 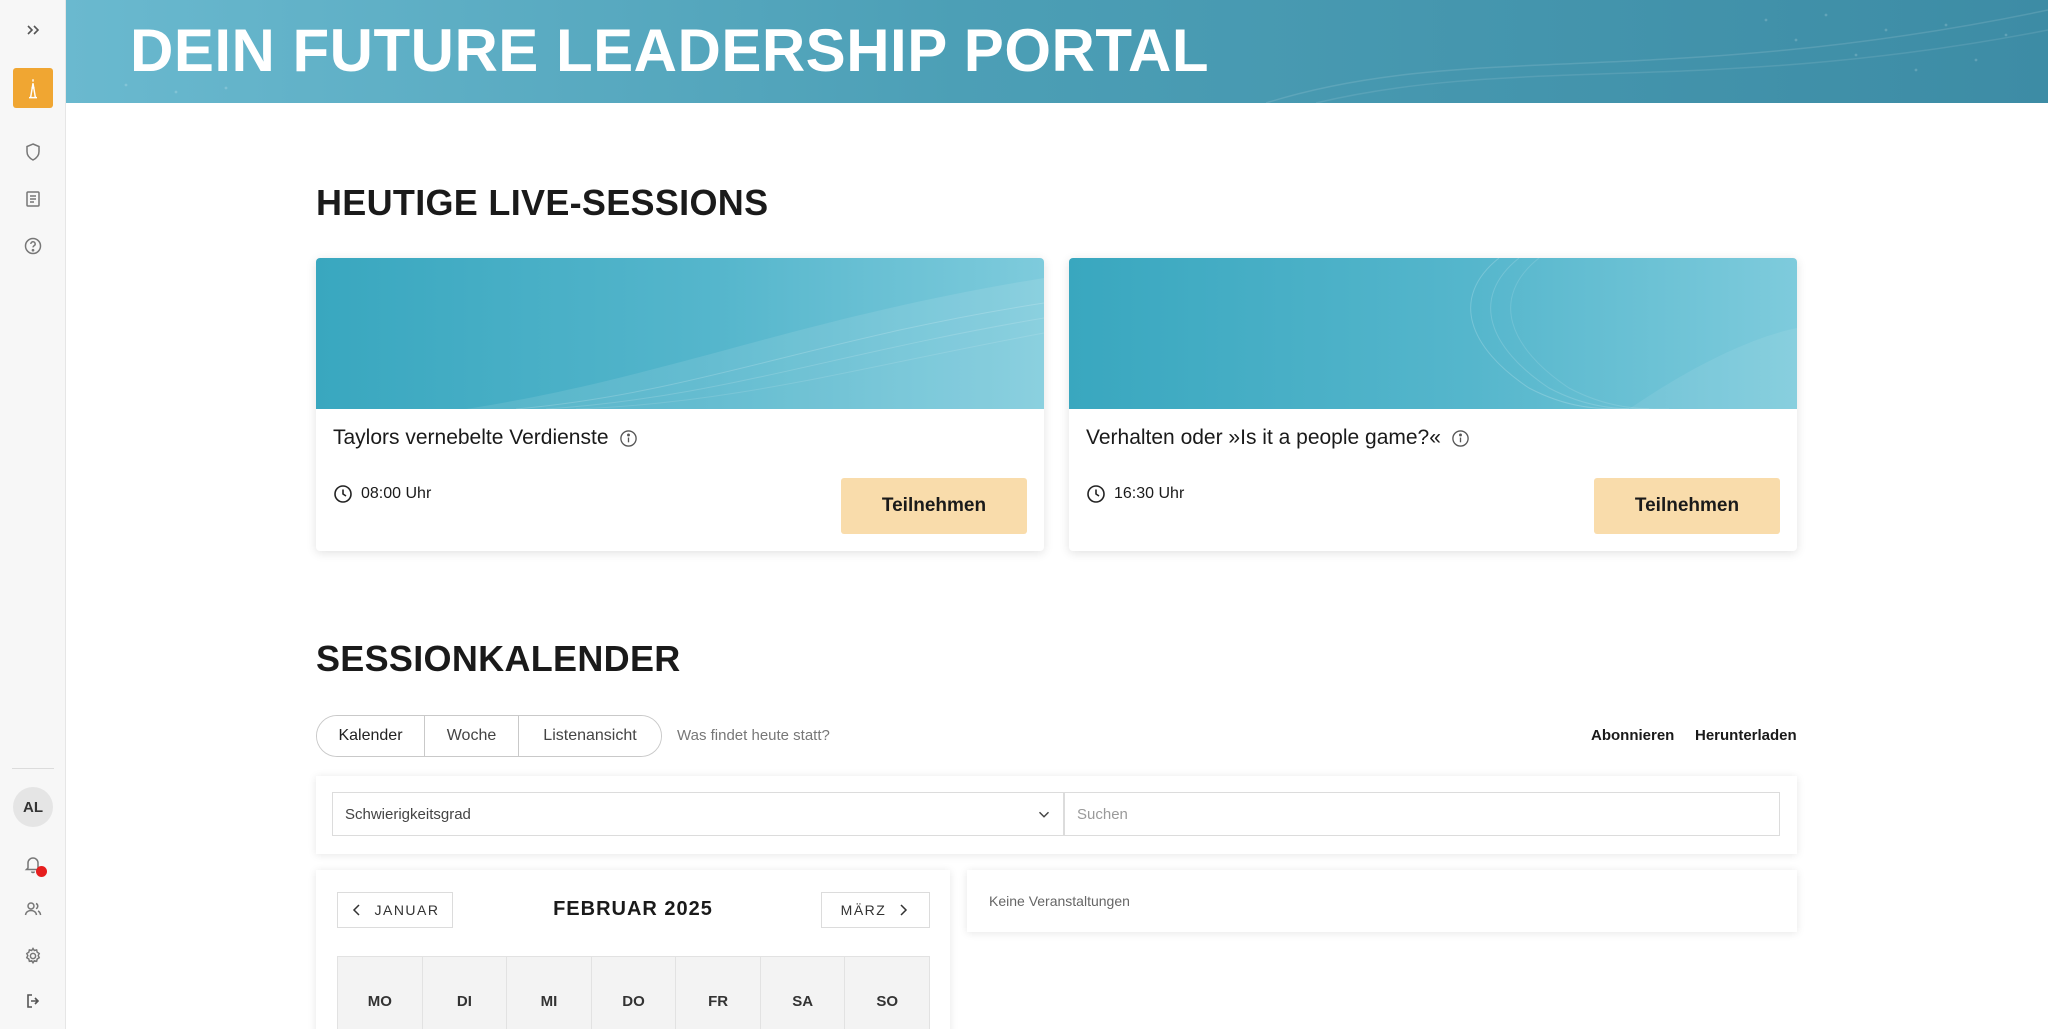 What do you see at coordinates (396, 493) in the screenshot?
I see `session-time-text: 08:00 Uhr` at bounding box center [396, 493].